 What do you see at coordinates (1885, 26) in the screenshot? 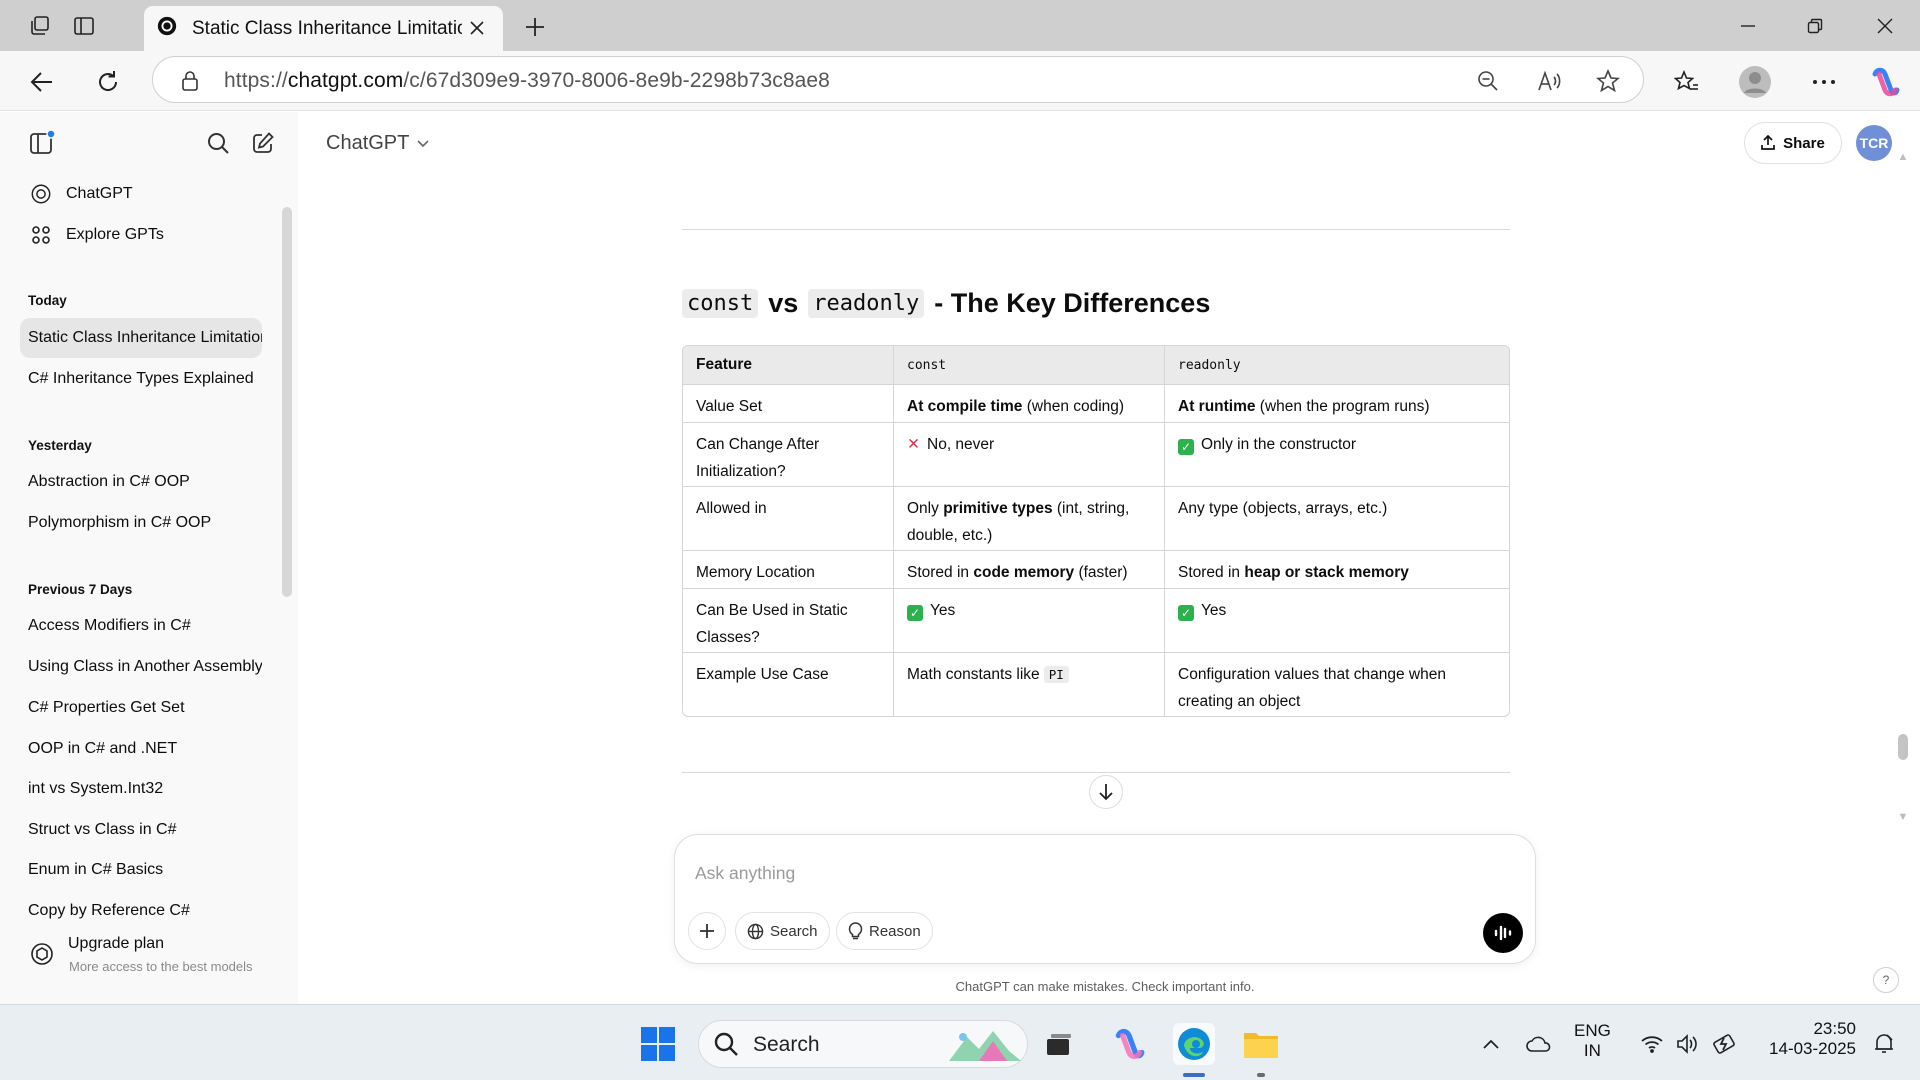
I see `close-window-icon` at bounding box center [1885, 26].